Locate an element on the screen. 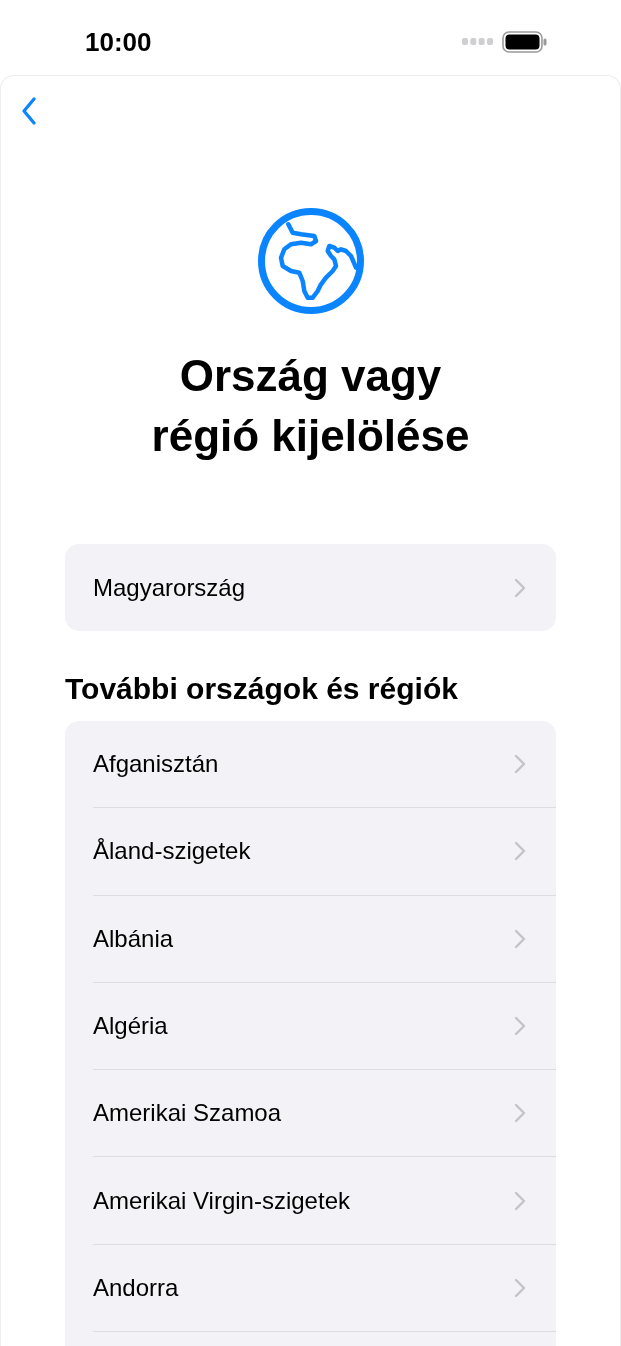  section-heading: További országok és régiók is located at coordinates (262, 689).